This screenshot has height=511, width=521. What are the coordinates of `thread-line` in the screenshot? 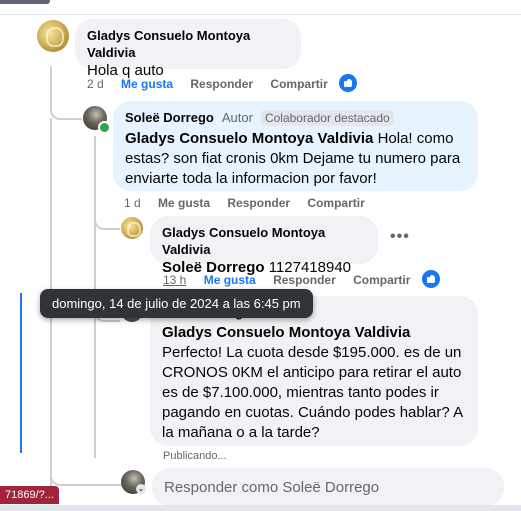 It's located at (51, 205).